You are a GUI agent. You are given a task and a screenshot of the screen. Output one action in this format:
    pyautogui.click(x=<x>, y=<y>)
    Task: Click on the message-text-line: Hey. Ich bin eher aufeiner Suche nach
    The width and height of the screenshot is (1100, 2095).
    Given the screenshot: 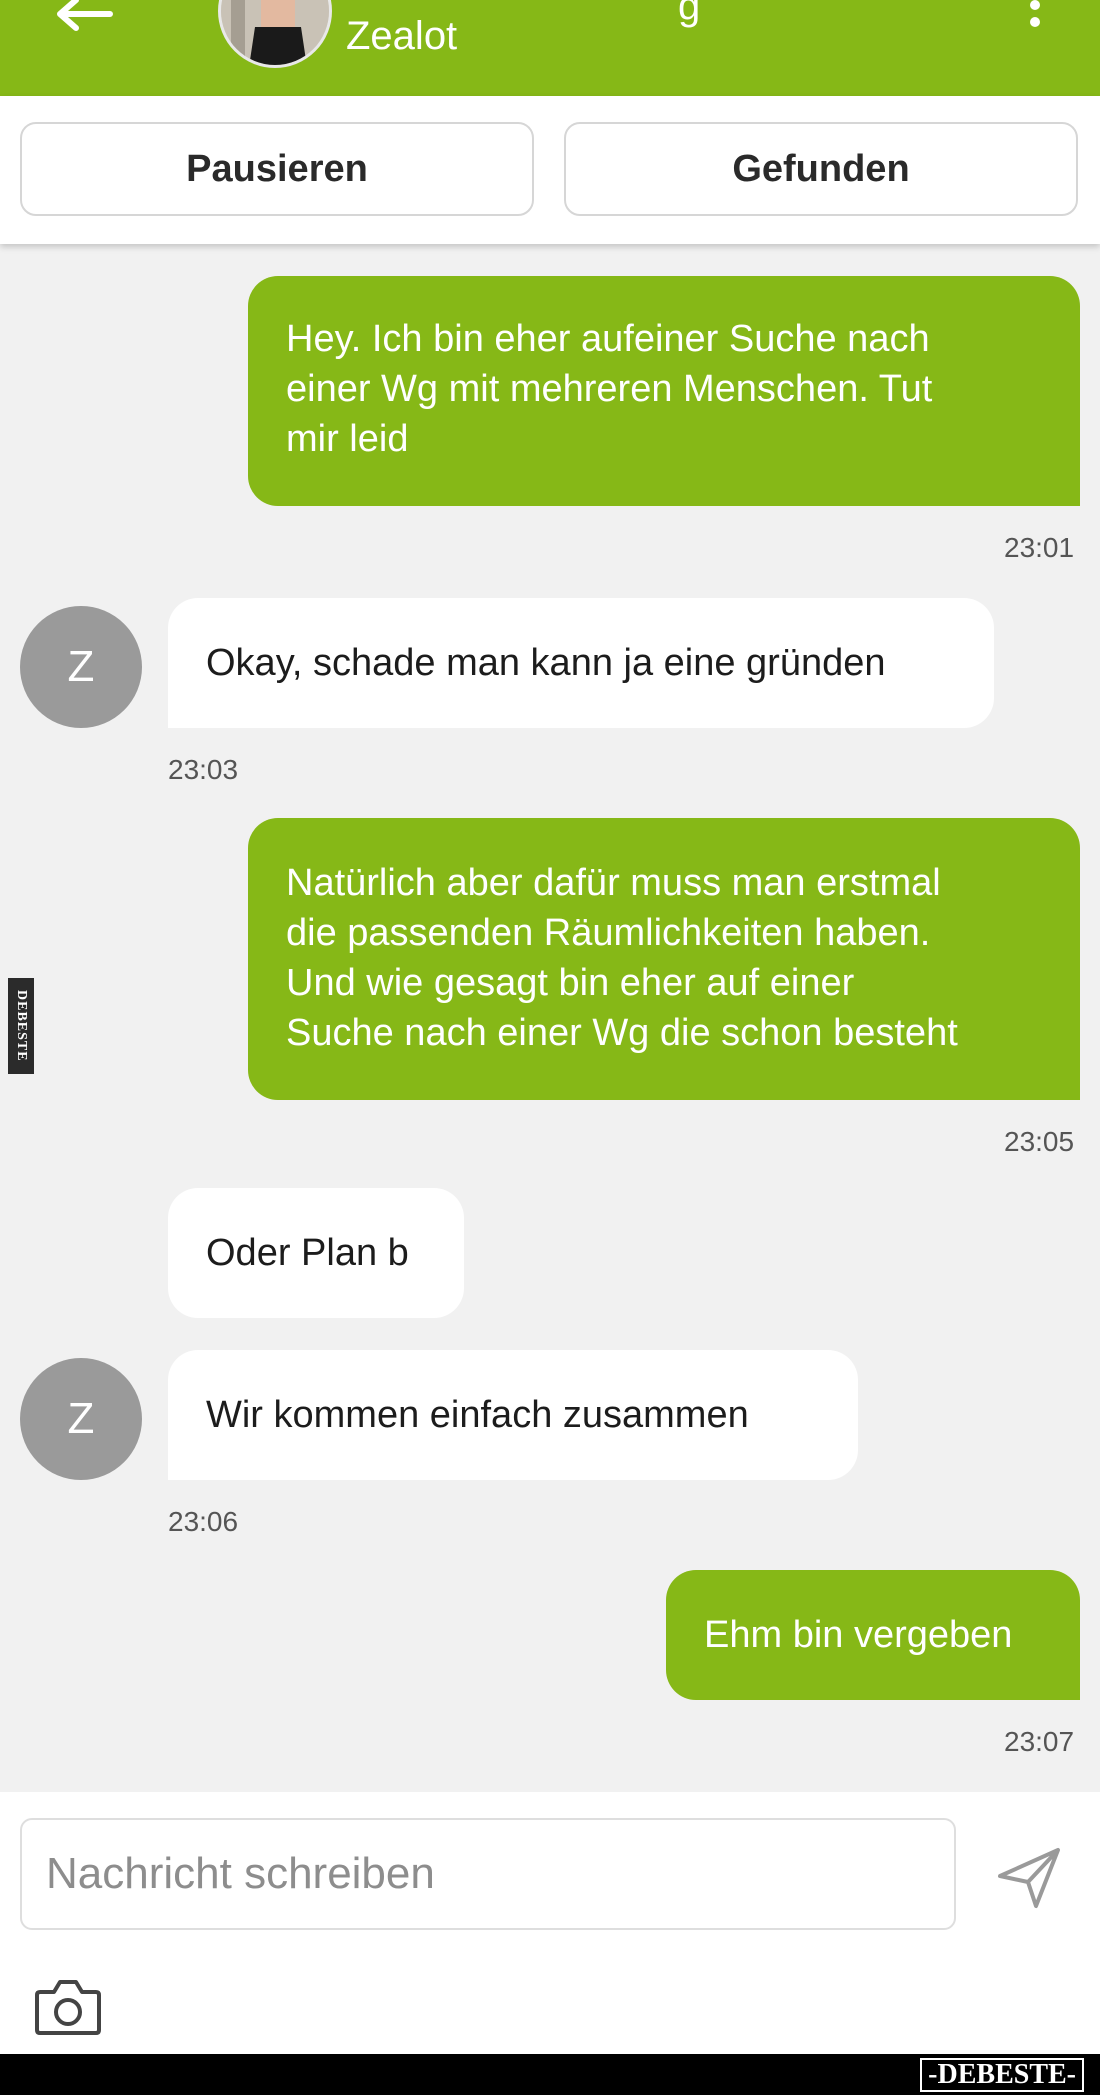 What is the action you would take?
    pyautogui.click(x=608, y=339)
    